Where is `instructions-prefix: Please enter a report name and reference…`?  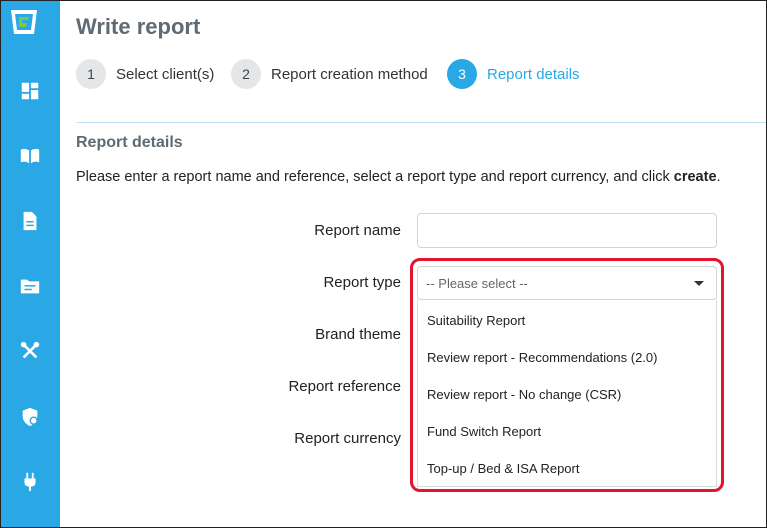 instructions-prefix: Please enter a report name and reference… is located at coordinates (375, 177).